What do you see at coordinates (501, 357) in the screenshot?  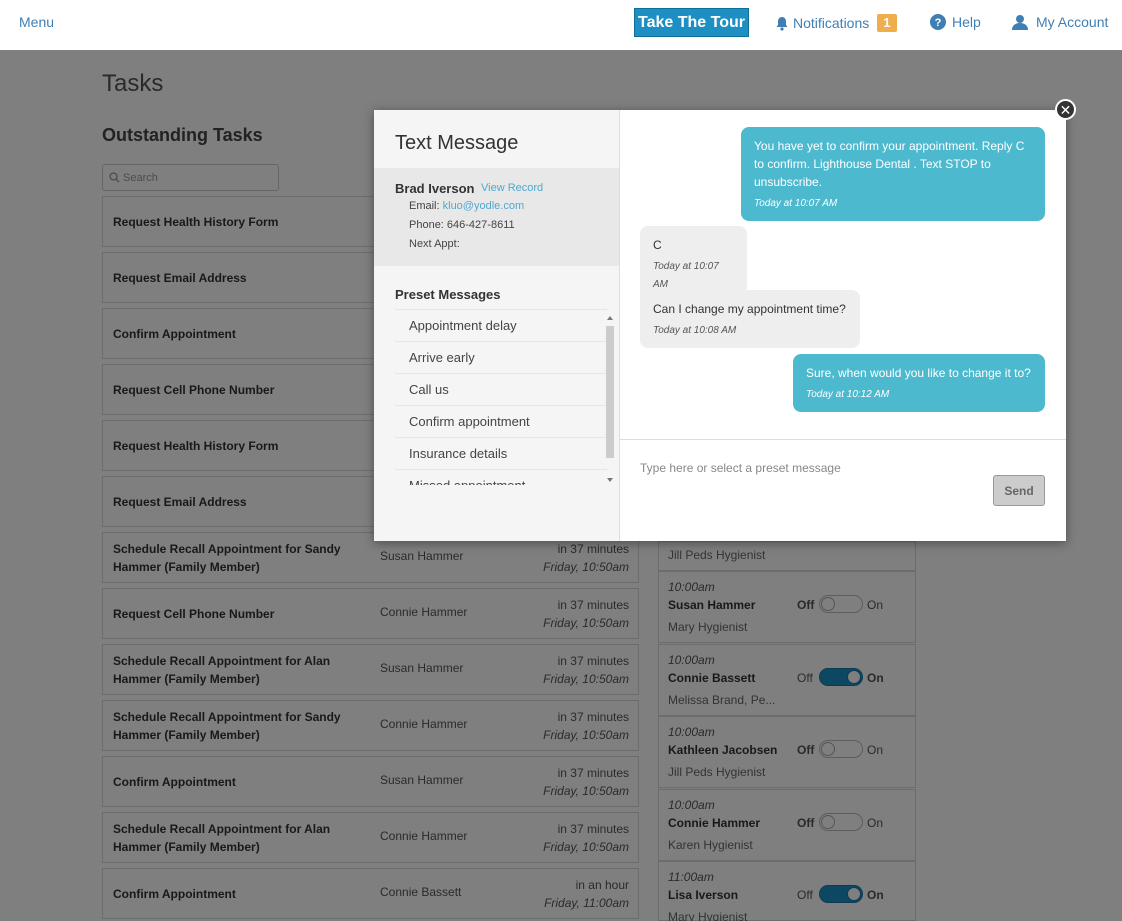 I see `preset-message-item: Arrive early` at bounding box center [501, 357].